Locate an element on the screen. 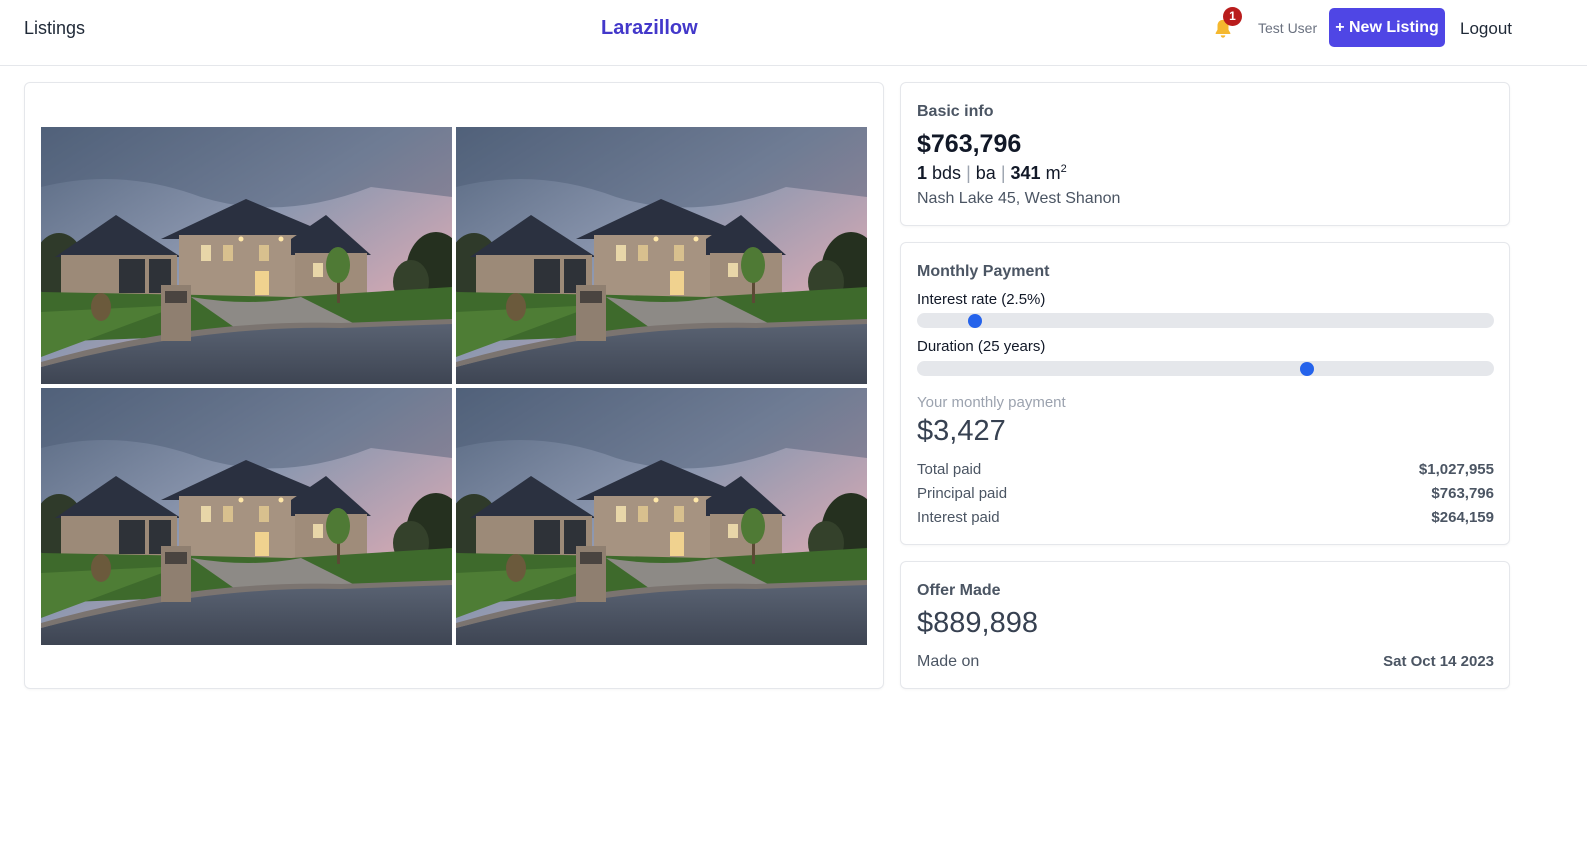  basic-info-title: Basic info is located at coordinates (955, 111).